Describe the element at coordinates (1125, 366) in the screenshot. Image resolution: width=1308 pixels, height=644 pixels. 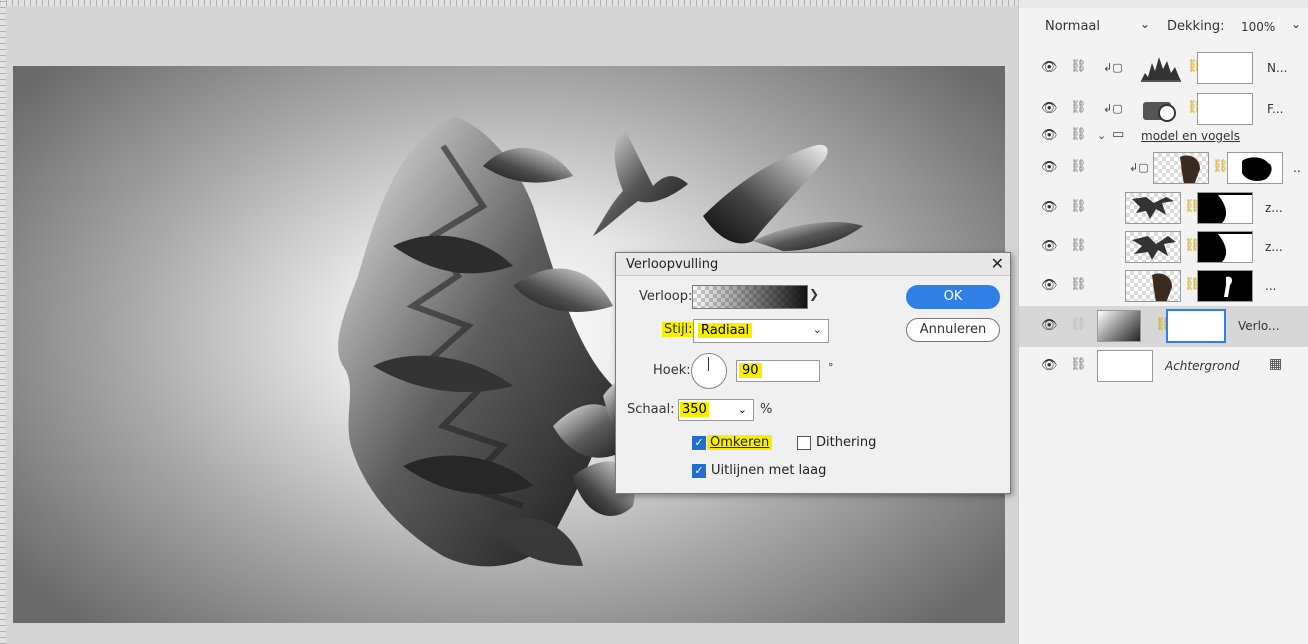
I see `background-thumbnail` at that location.